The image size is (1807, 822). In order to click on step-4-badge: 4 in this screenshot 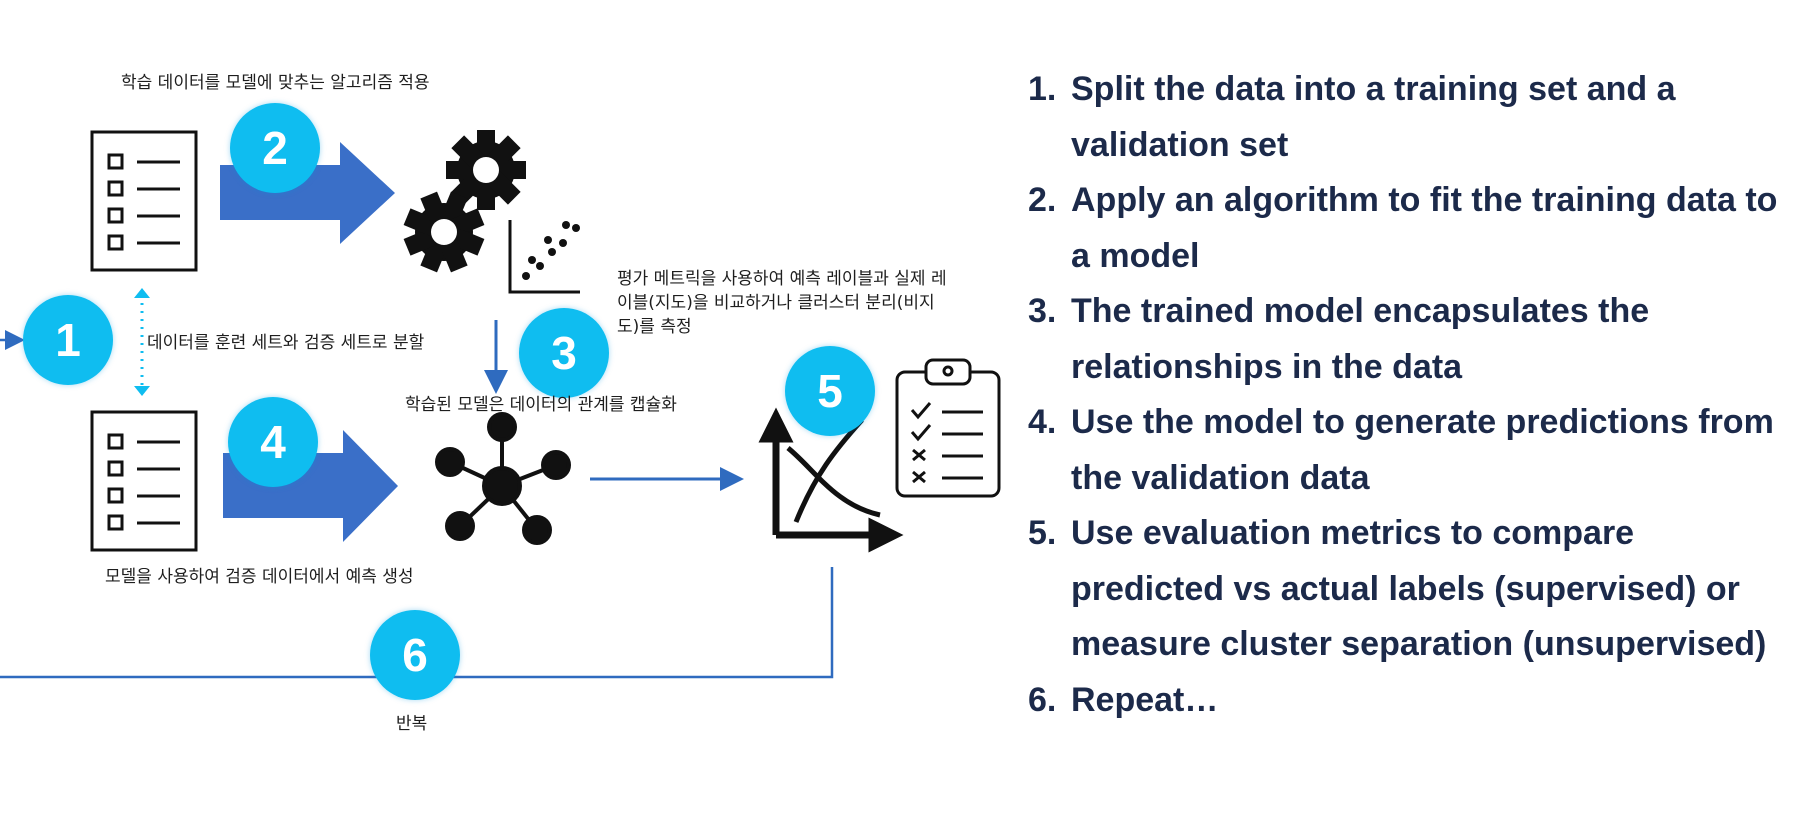, I will do `click(273, 442)`.